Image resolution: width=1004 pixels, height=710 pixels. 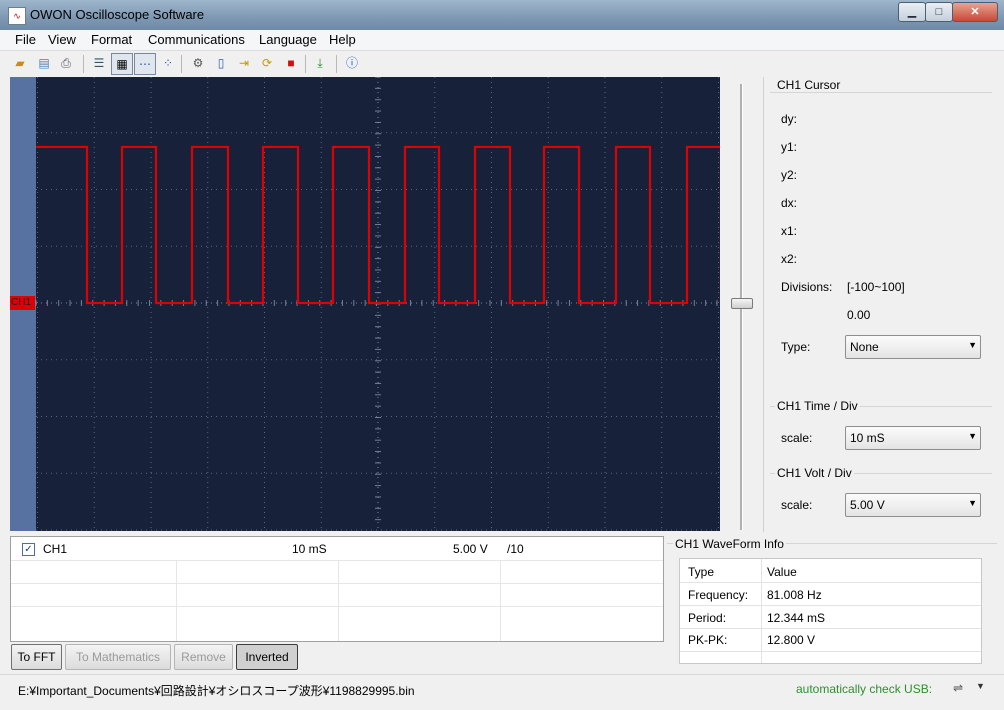 What do you see at coordinates (817, 406) in the screenshot?
I see `time-div-title: CH1 Time / Div` at bounding box center [817, 406].